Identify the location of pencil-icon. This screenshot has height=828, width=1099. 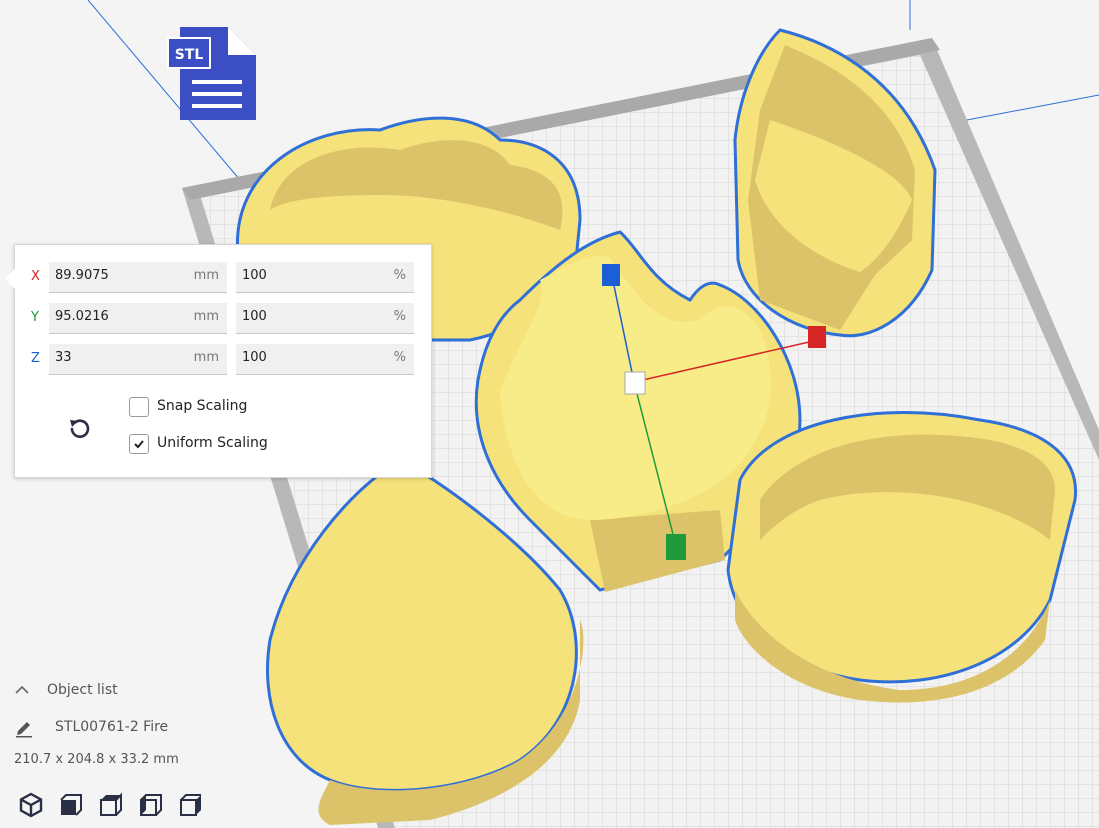
(24, 729).